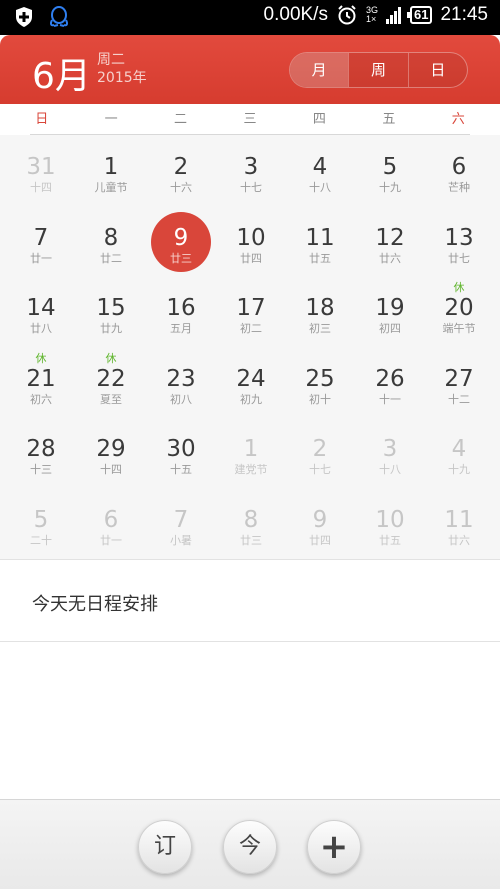 The image size is (500, 889). I want to click on lunar-date: 廿八, so click(41, 329).